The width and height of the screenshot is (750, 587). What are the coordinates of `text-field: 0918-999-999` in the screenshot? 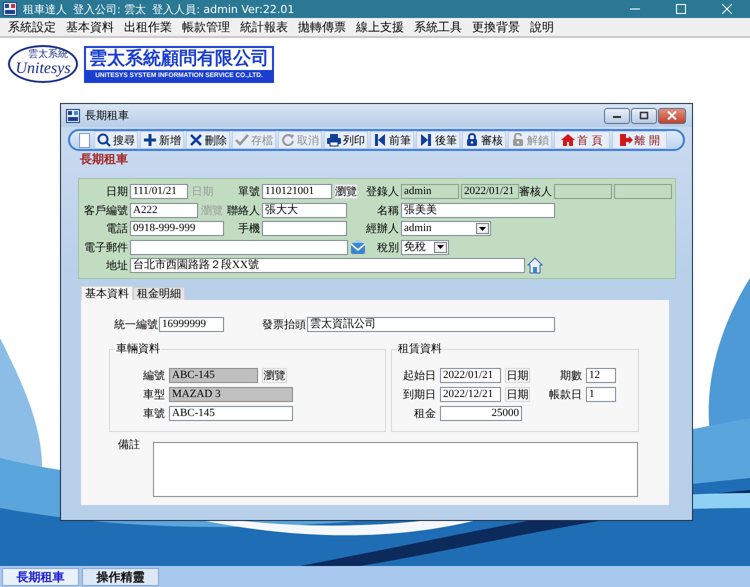 It's located at (177, 228).